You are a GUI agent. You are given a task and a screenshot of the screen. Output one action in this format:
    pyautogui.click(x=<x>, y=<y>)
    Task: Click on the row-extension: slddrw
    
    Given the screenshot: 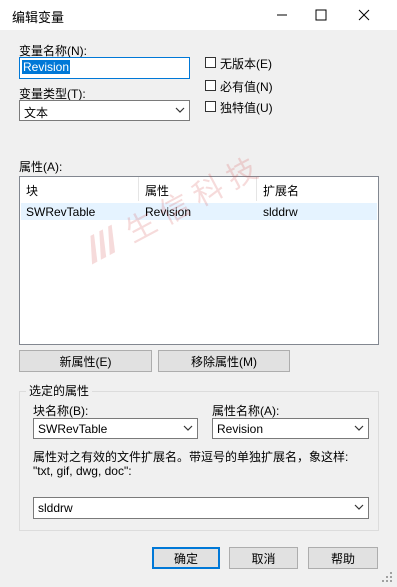 What is the action you would take?
    pyautogui.click(x=280, y=212)
    